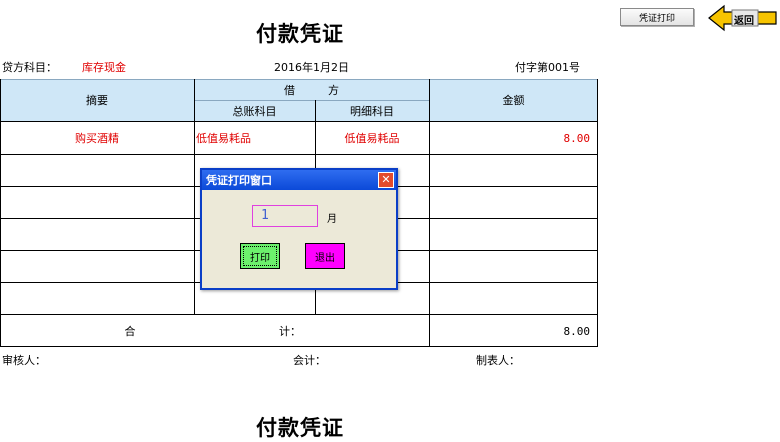  Describe the element at coordinates (372, 138) in the screenshot. I see `row-detail-account: 低值易耗品` at that location.